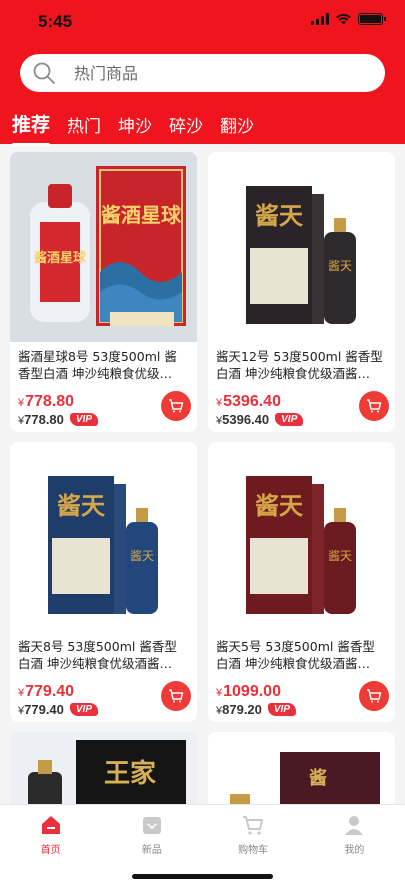  I want to click on search-input, so click(204, 73).